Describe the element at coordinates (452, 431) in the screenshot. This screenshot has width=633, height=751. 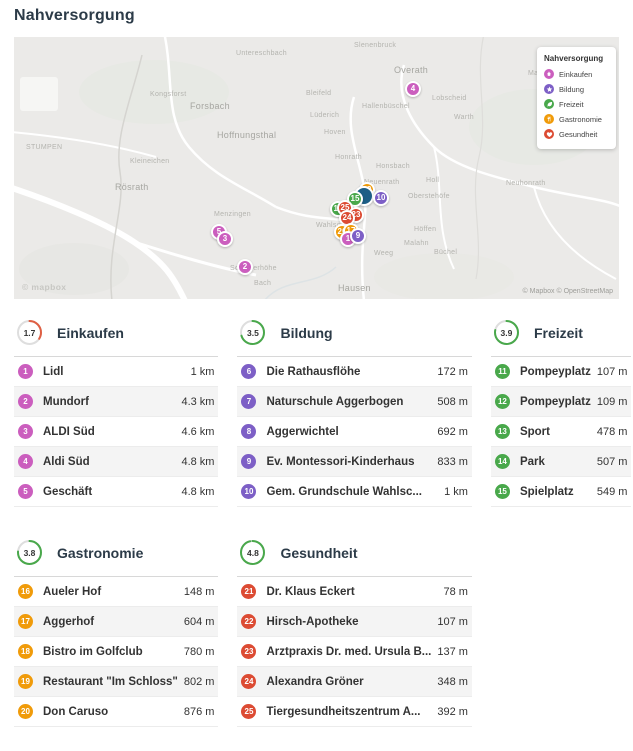
I see `item-distance: 692 m` at that location.